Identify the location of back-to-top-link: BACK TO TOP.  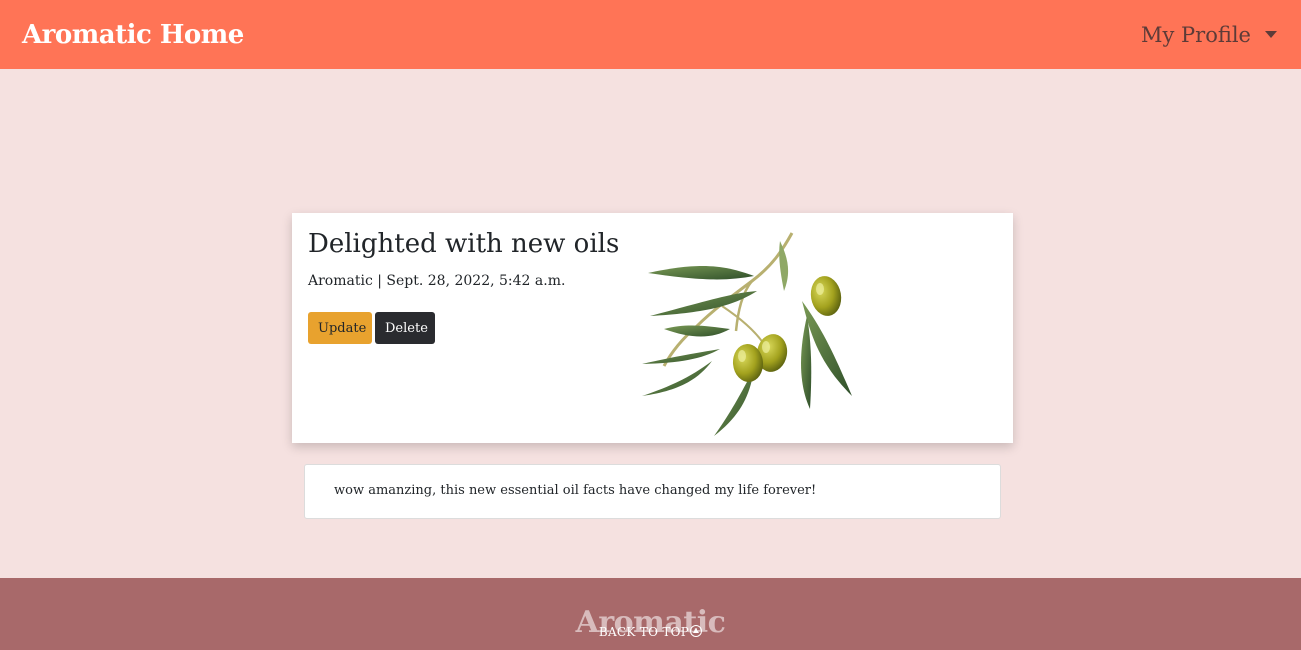
(650, 632).